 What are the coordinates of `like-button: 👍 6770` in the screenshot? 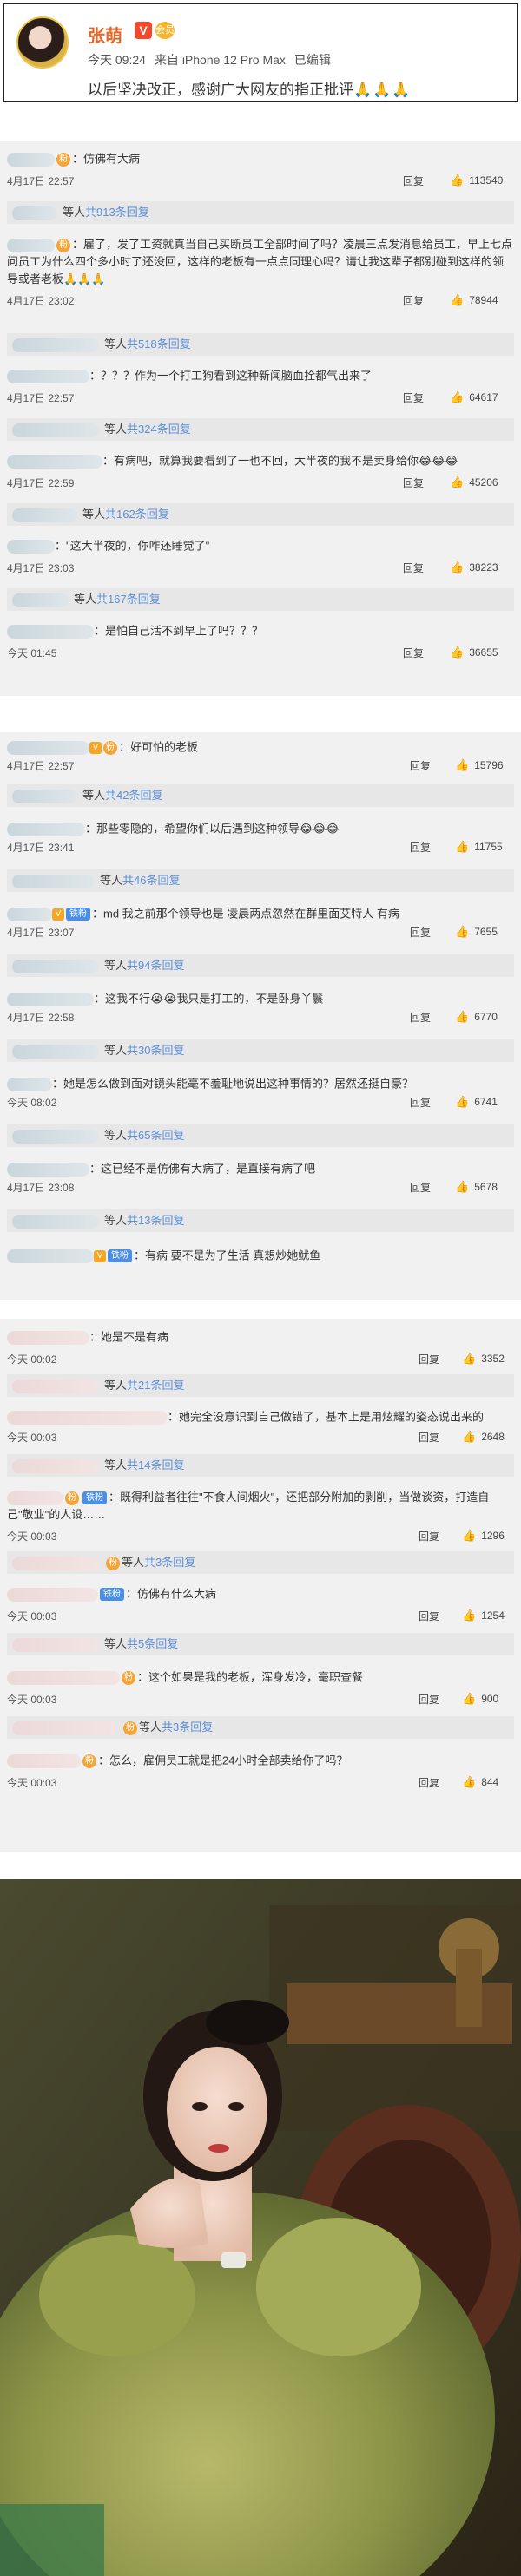 It's located at (476, 1017).